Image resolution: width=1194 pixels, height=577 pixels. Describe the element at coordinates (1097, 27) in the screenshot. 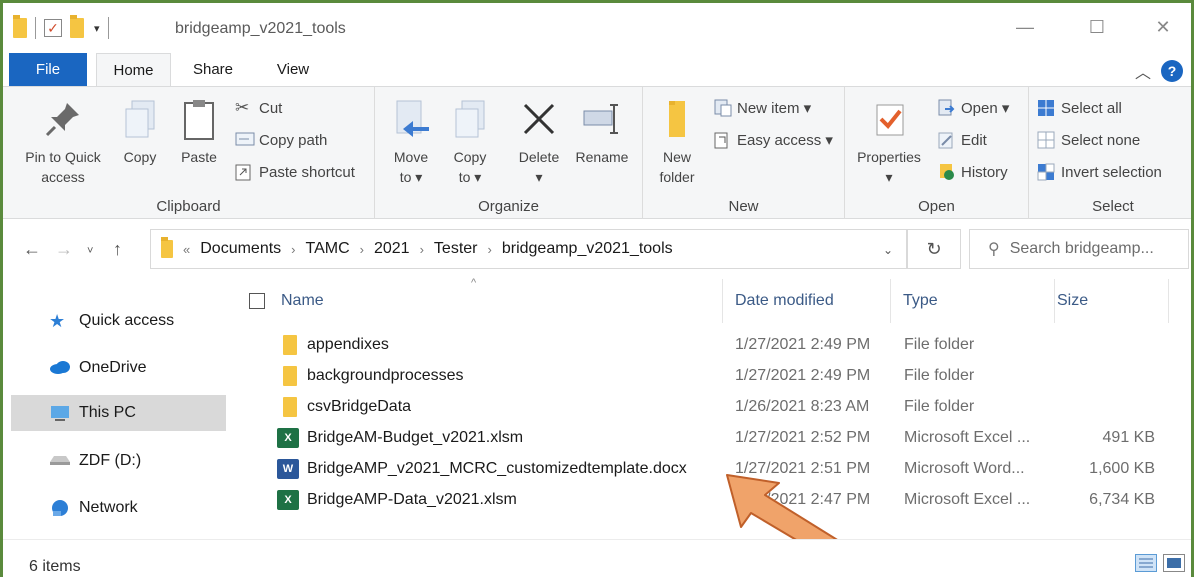

I see `maximize-button: ☐` at that location.